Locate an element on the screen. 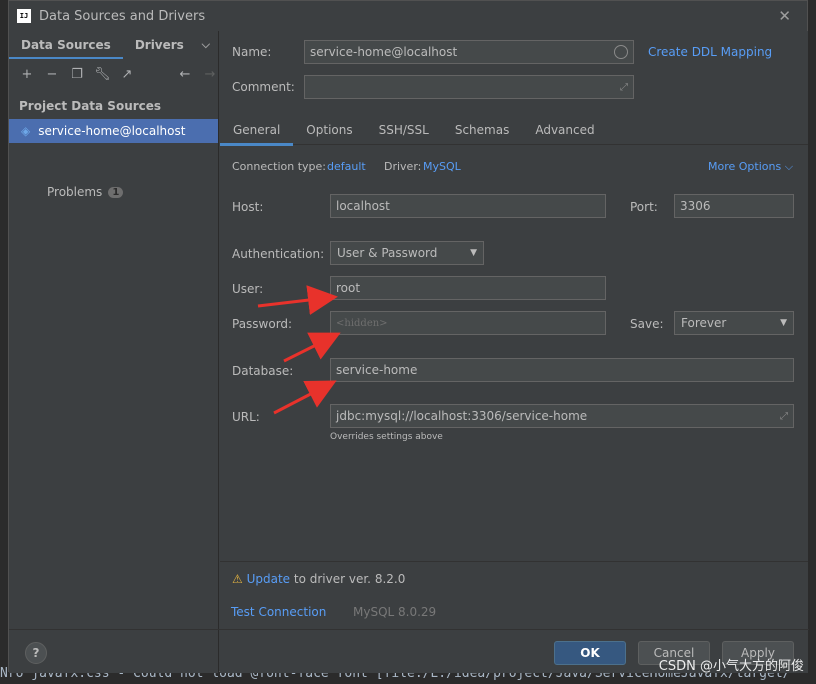  tab-advanced: Advanced is located at coordinates (564, 130).